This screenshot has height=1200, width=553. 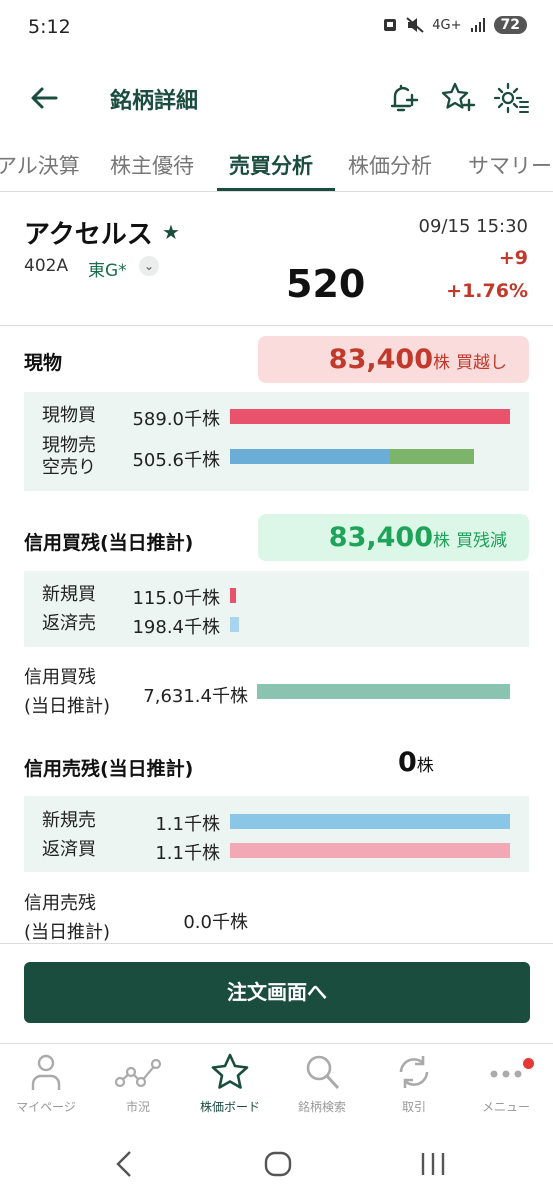 I want to click on nav-price-board: 株価ボード, so click(x=230, y=1083).